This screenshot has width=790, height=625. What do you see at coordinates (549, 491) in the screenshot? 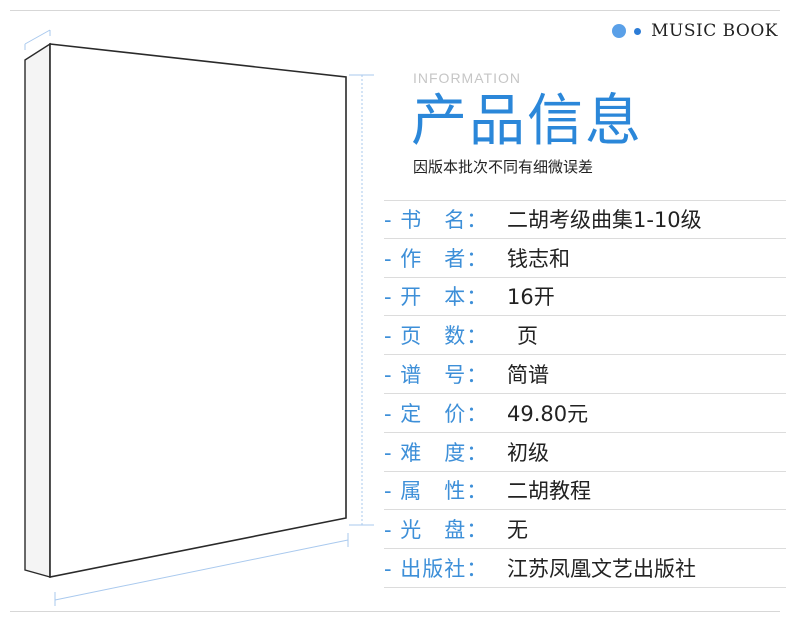
I see `spec-value: 二胡教程` at bounding box center [549, 491].